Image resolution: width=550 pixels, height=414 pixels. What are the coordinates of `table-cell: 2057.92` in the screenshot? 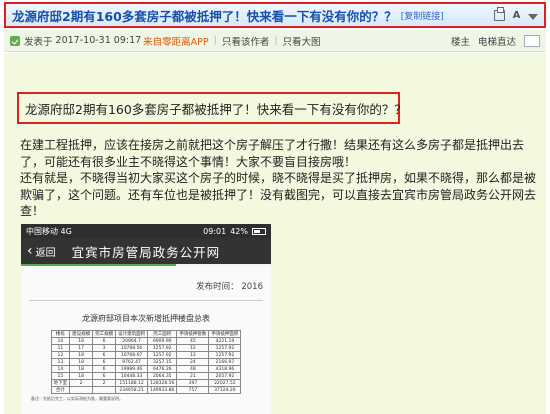 It's located at (225, 376).